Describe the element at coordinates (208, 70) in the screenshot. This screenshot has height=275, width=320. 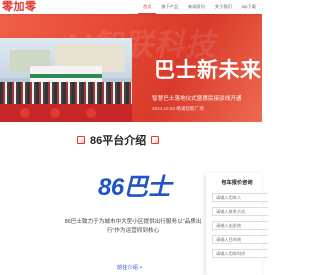
I see `banner-headline: 巴士新未来` at that location.